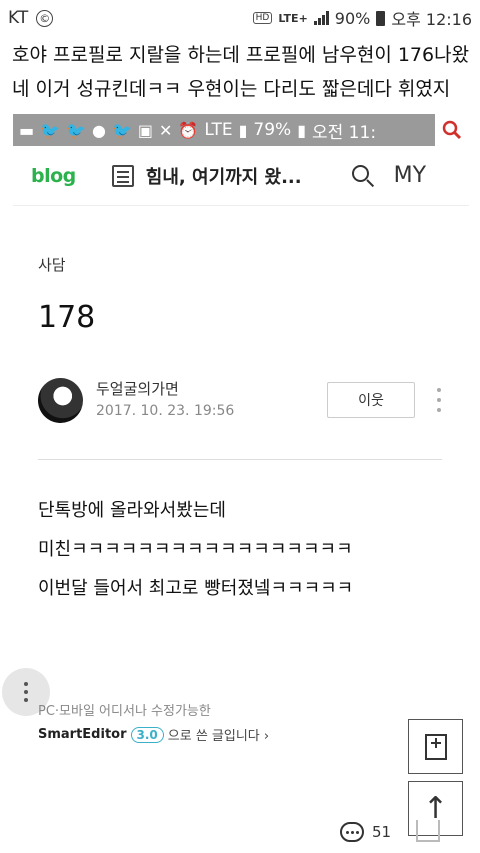 The image size is (480, 853). Describe the element at coordinates (98, 130) in the screenshot. I see `talk-icon: ●` at that location.